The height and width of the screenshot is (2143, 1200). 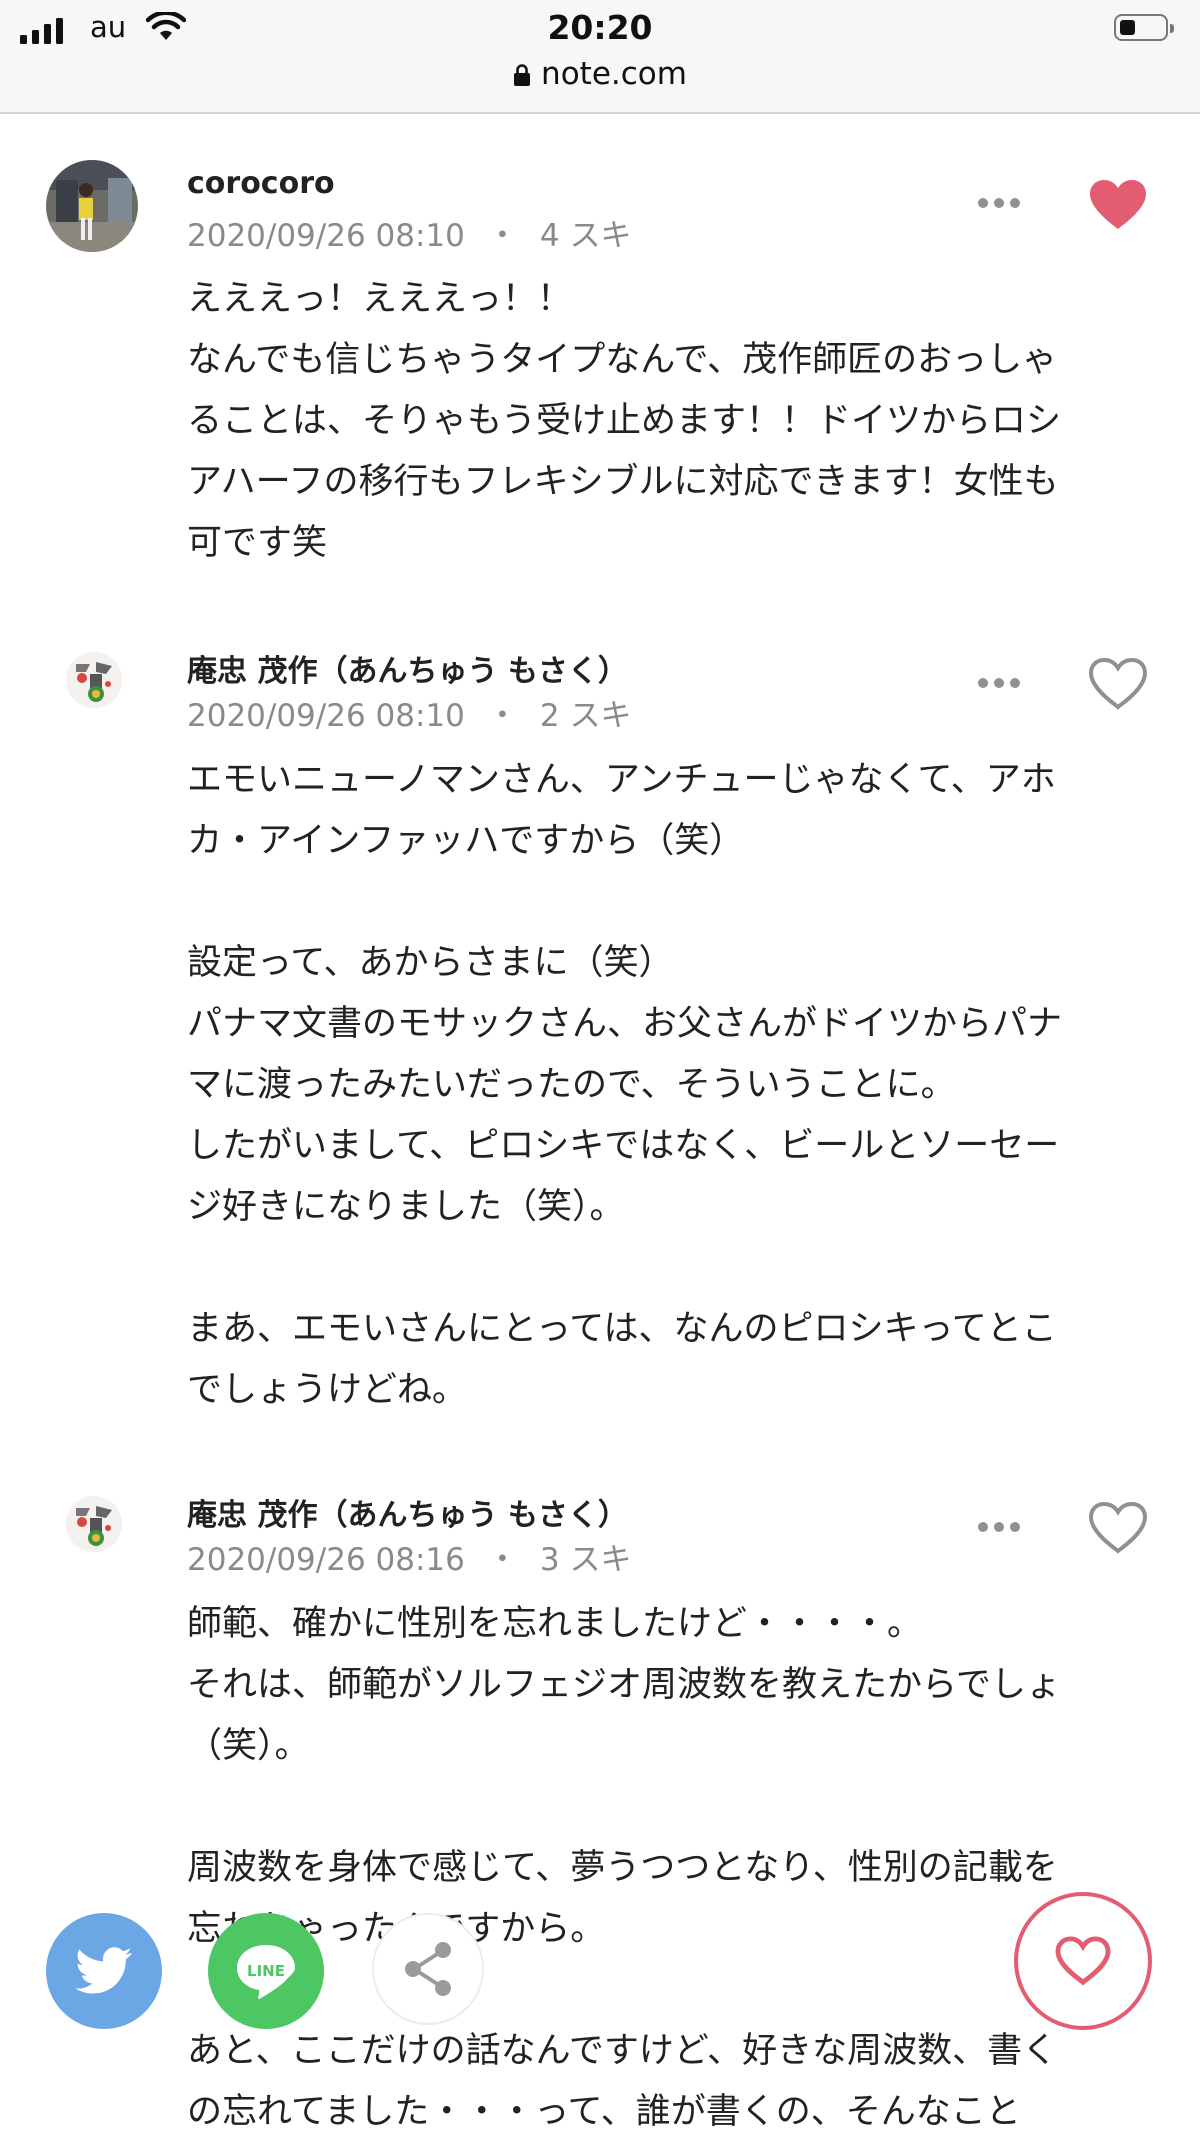 What do you see at coordinates (999, 1527) in the screenshot?
I see `more-options-icon` at bounding box center [999, 1527].